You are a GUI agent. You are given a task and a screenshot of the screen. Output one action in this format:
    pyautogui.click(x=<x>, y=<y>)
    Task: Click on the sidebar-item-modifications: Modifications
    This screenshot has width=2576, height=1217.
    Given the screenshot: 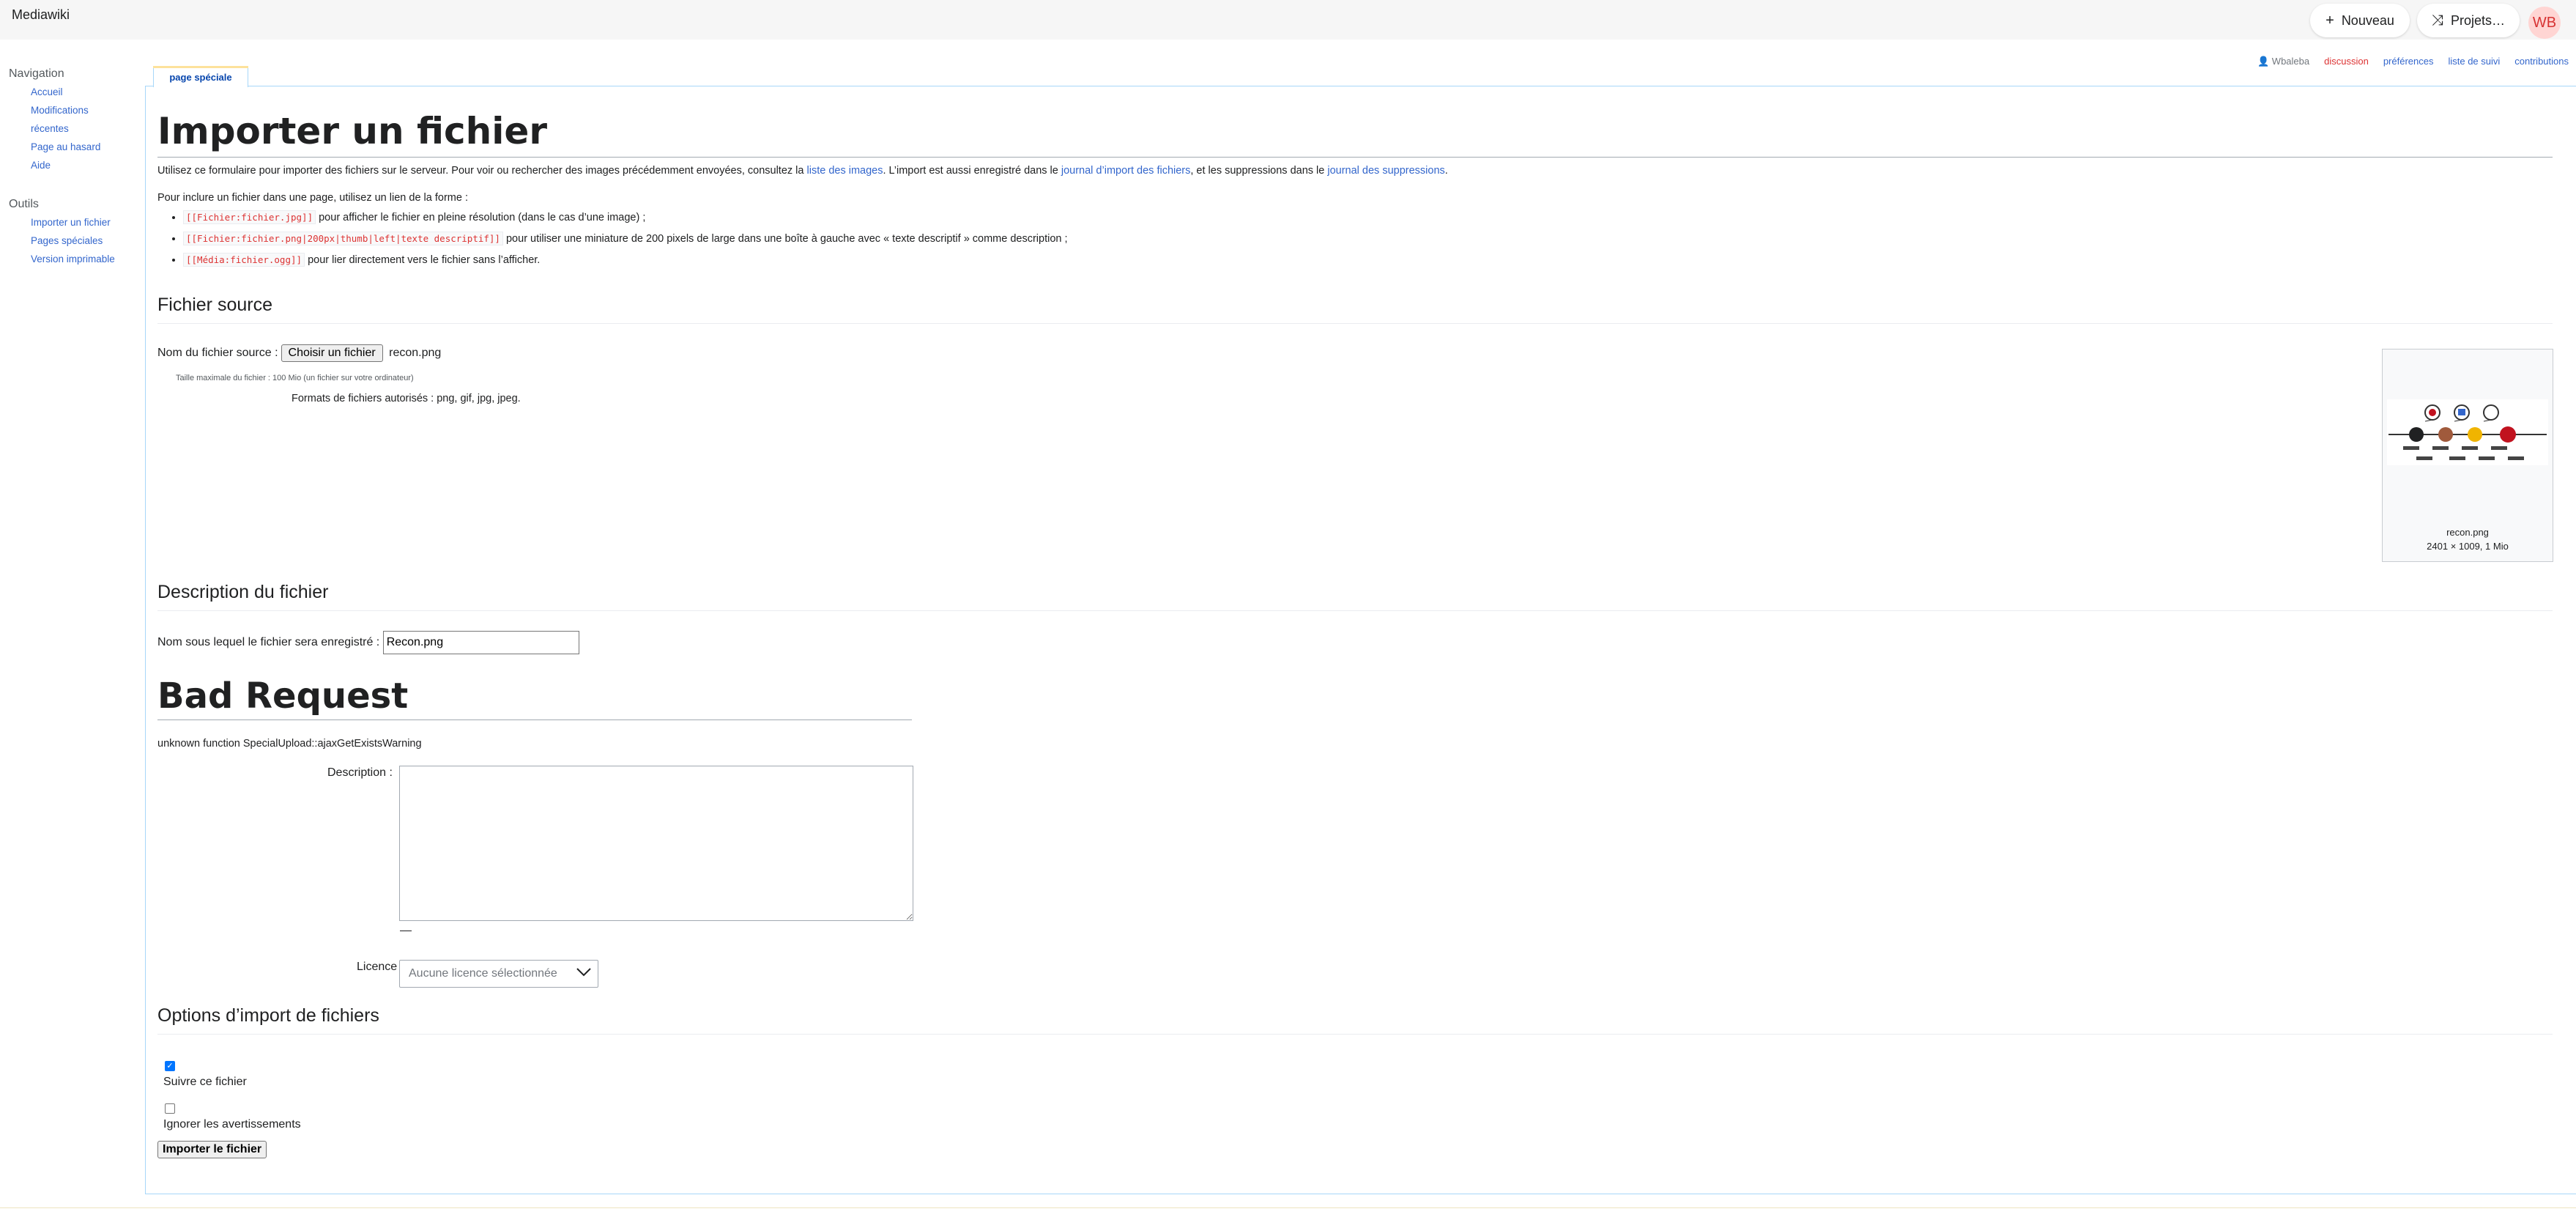 What is the action you would take?
    pyautogui.click(x=60, y=110)
    